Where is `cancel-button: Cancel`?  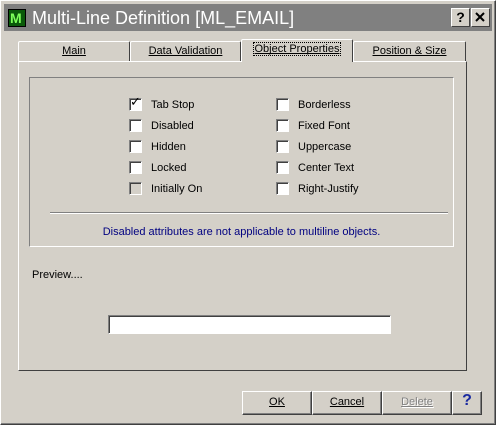
cancel-button: Cancel is located at coordinates (347, 403).